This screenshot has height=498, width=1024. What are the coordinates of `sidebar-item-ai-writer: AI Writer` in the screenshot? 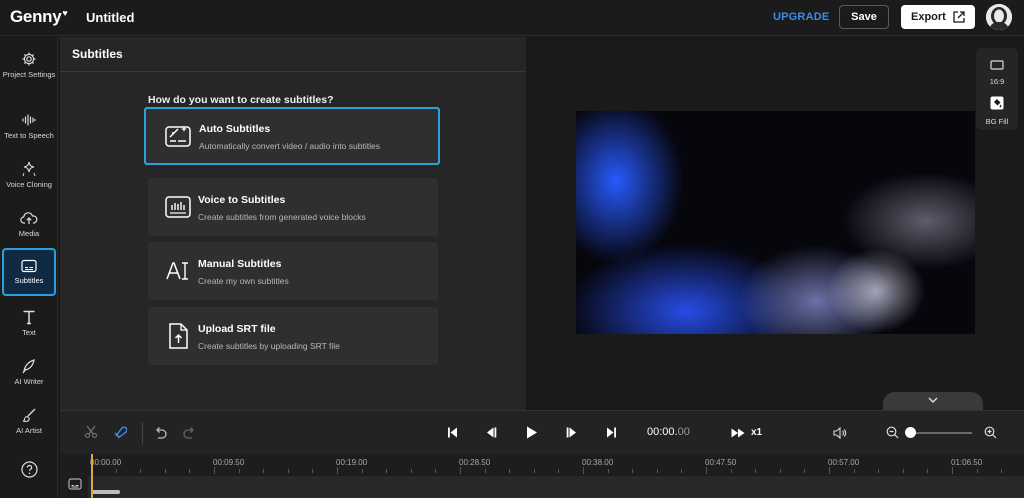 It's located at (29, 381).